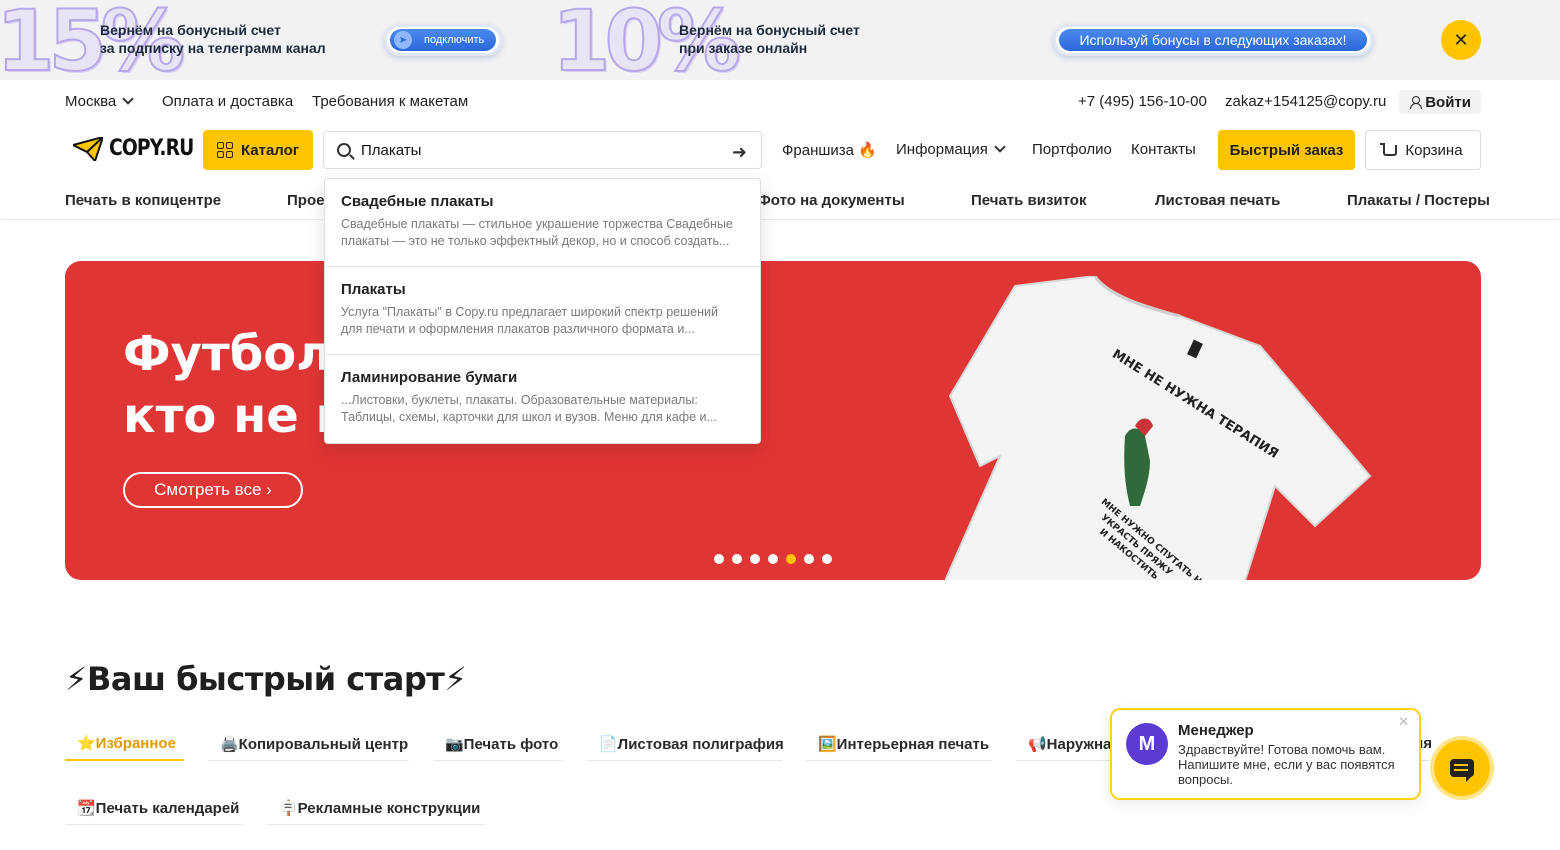  What do you see at coordinates (390, 101) in the screenshot?
I see `requirements-link: Требования к макетам` at bounding box center [390, 101].